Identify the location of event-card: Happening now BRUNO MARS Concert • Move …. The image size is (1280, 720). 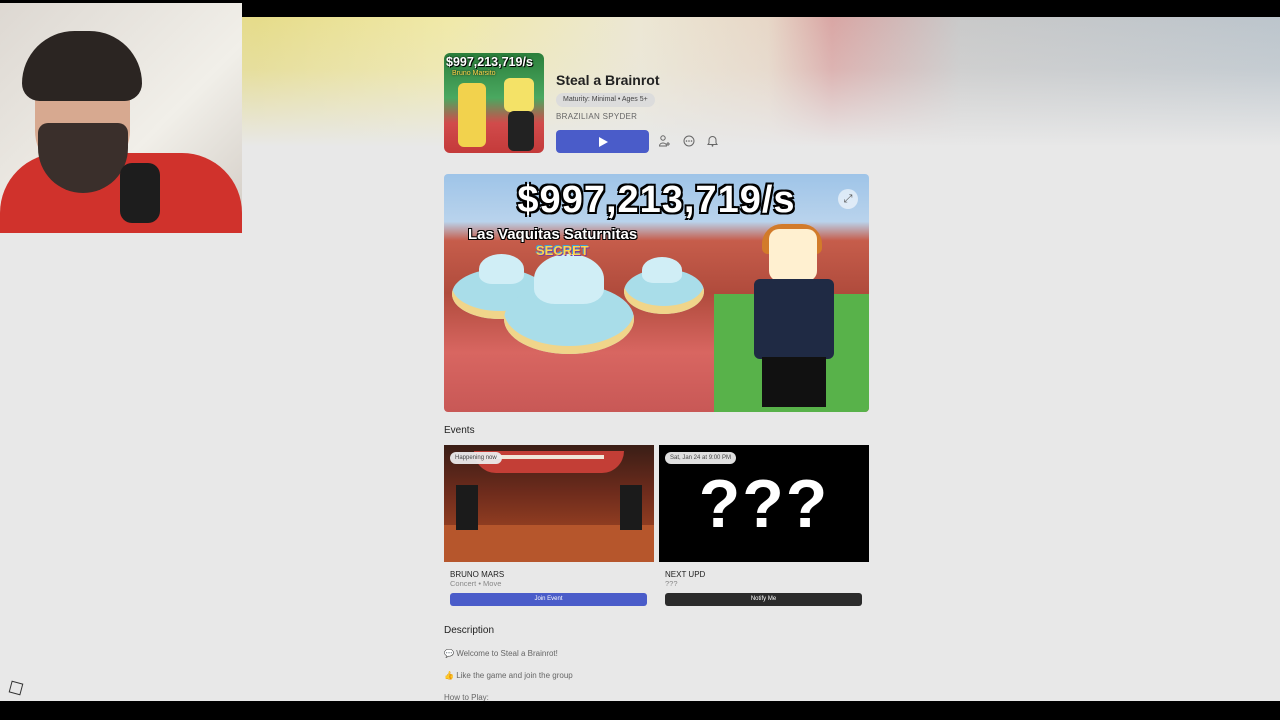
(549, 530).